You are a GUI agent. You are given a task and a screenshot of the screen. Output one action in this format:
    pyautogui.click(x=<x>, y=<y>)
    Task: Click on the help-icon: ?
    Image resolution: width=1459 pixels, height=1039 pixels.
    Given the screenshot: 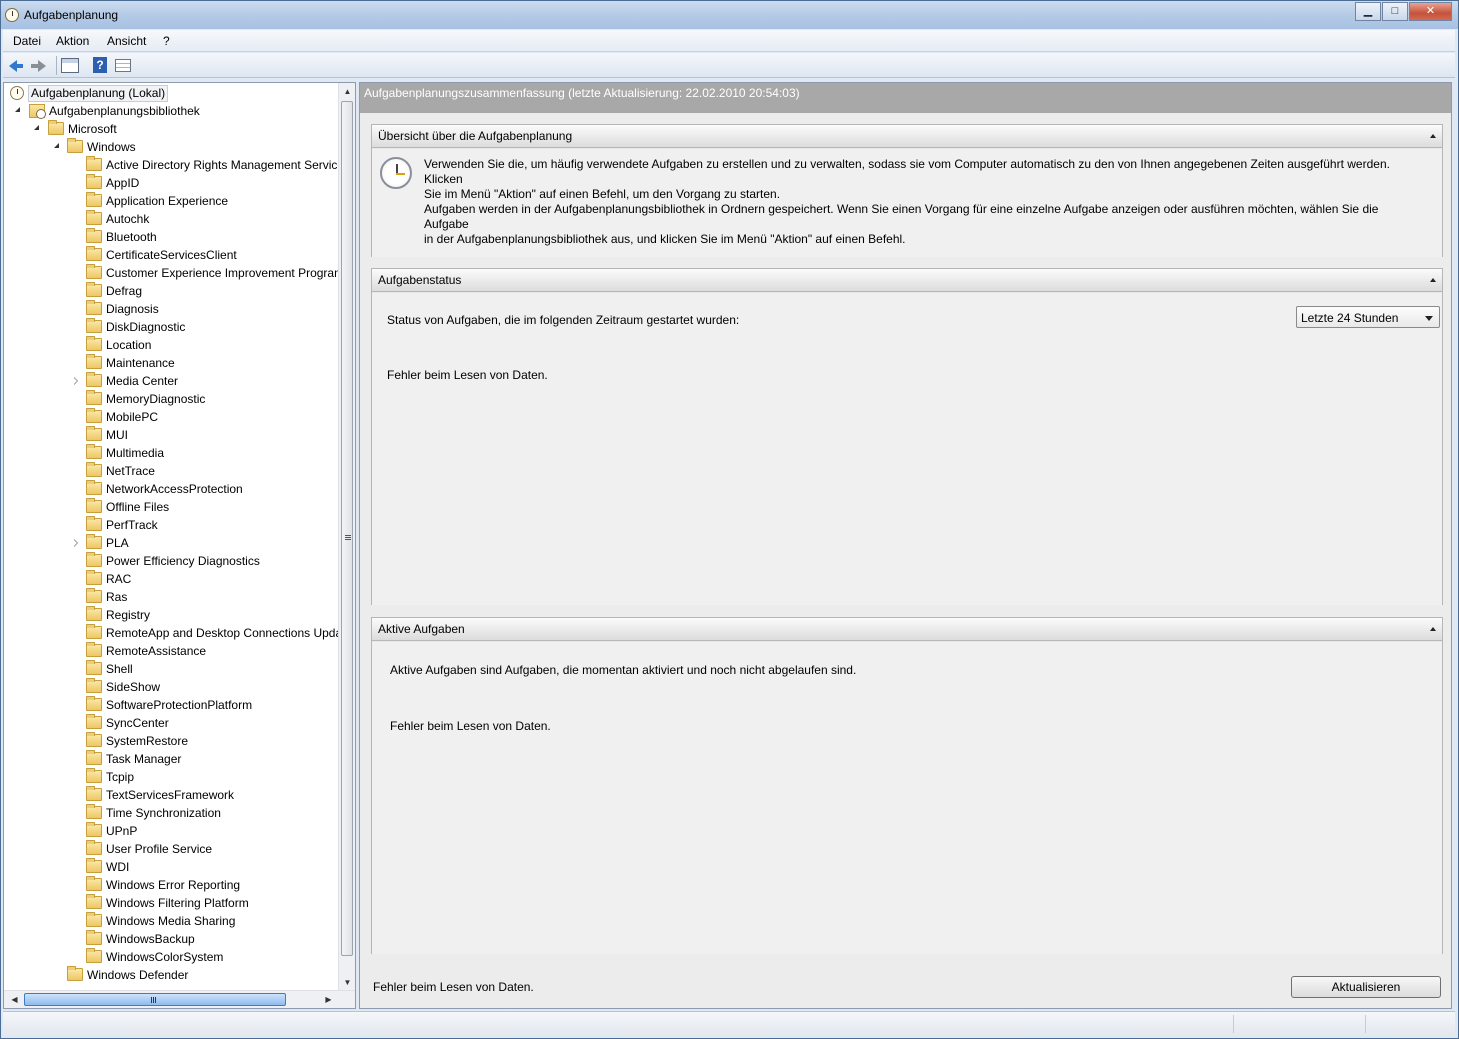 What is the action you would take?
    pyautogui.click(x=100, y=65)
    